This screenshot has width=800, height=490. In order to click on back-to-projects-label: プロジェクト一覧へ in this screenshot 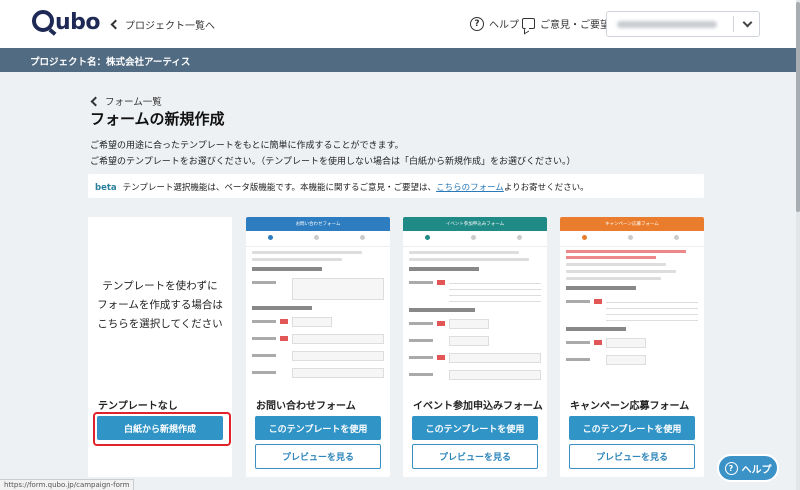, I will do `click(170, 26)`.